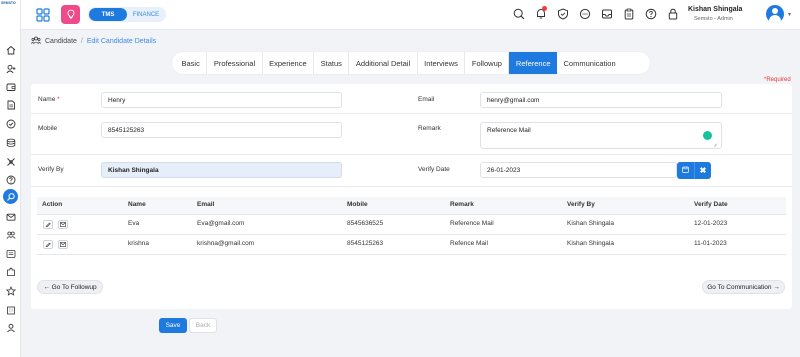 This screenshot has width=800, height=357. What do you see at coordinates (462, 204) in the screenshot?
I see `column-header-remark: Remark` at bounding box center [462, 204].